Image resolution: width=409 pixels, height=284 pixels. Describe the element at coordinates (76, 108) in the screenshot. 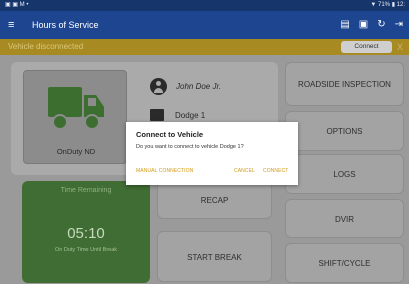

I see `truck-icon` at that location.